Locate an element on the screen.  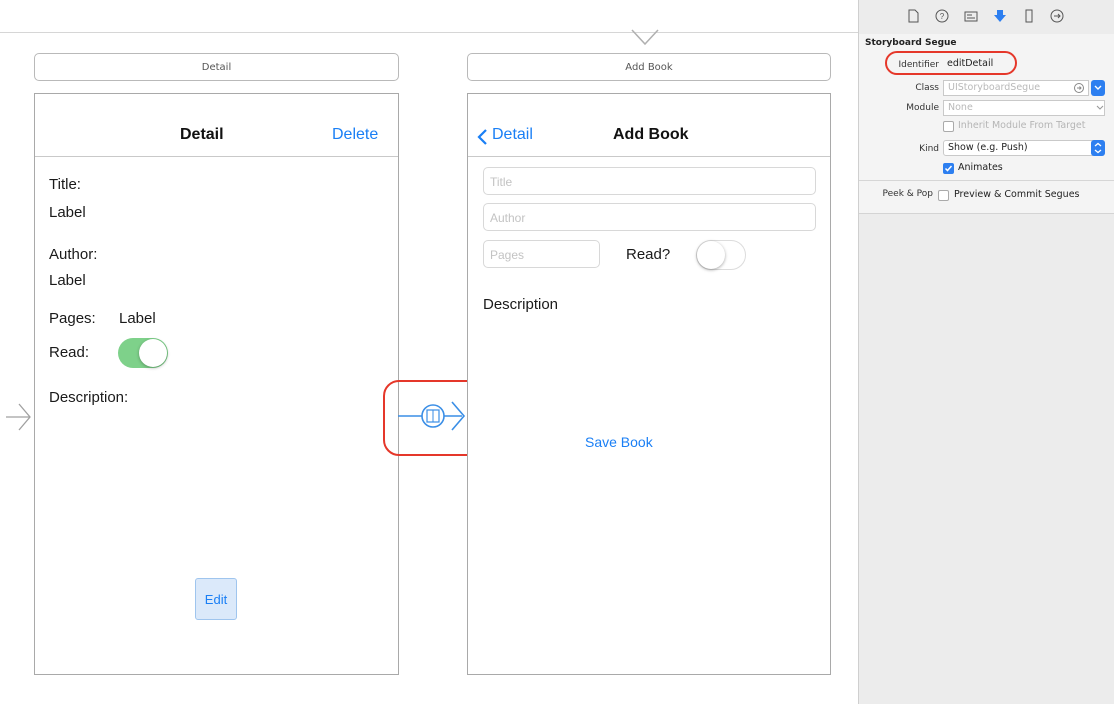
preview-commit-checkbox is located at coordinates (943, 195).